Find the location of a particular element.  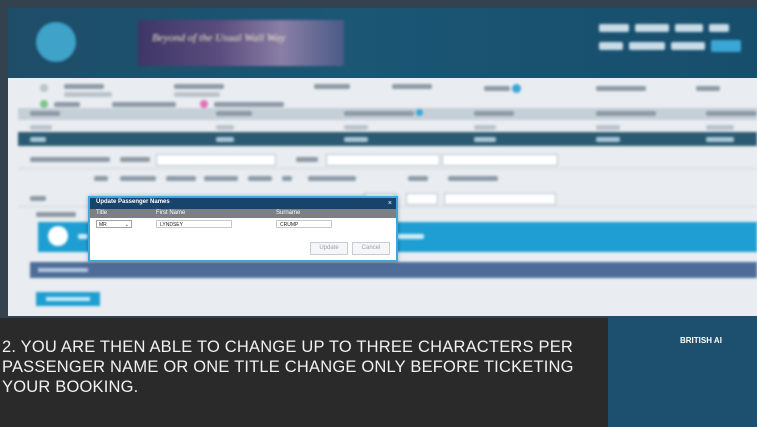

surname-input: CRUMP is located at coordinates (304, 224).